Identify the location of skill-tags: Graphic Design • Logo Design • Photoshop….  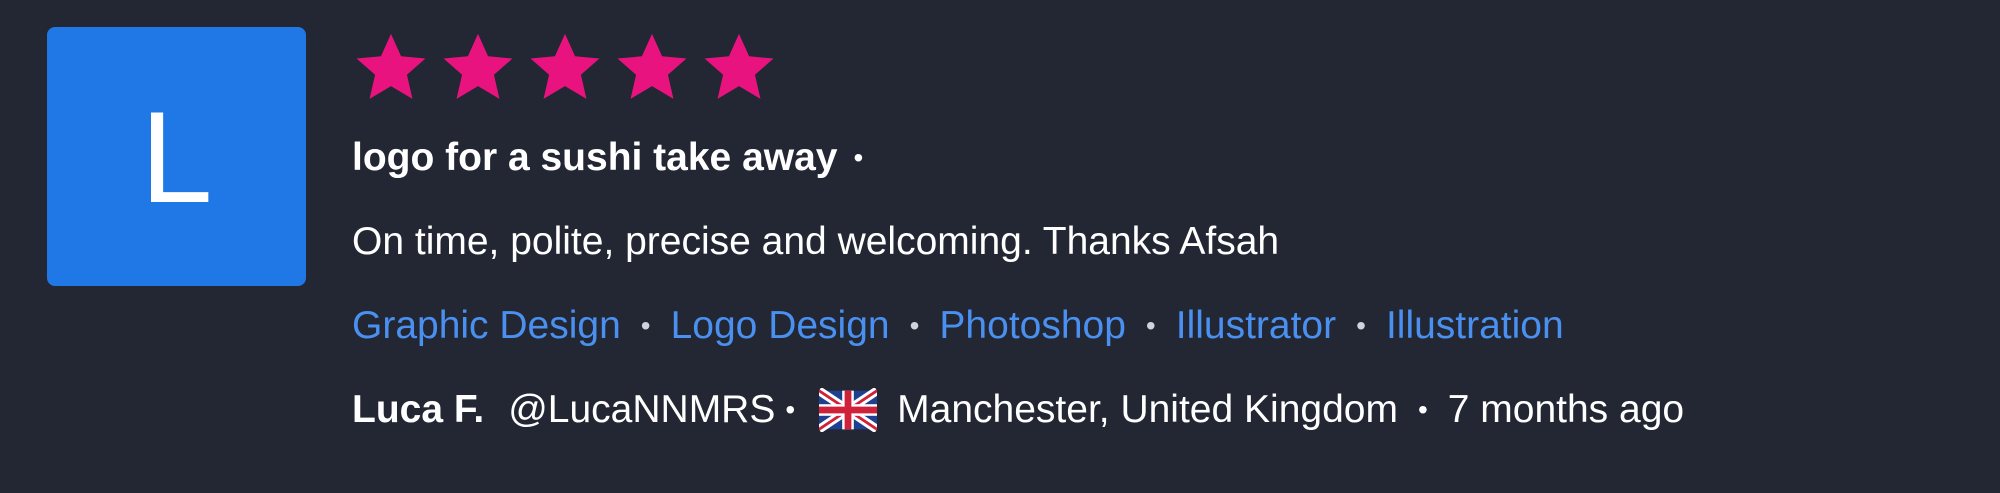
(1166, 326).